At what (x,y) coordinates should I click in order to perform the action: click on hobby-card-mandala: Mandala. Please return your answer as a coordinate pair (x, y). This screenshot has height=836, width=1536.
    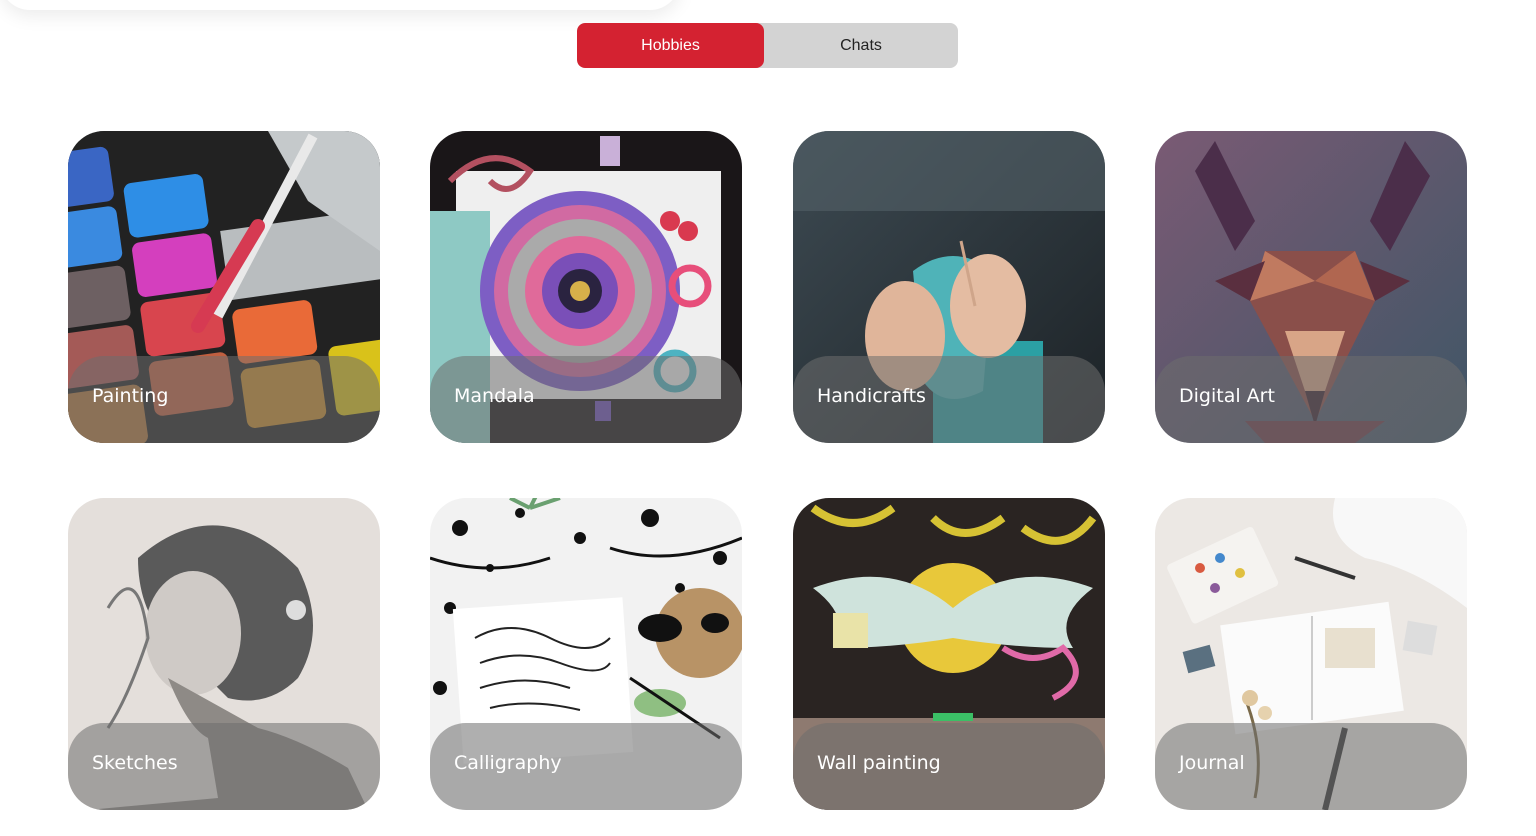
    Looking at the image, I should click on (586, 287).